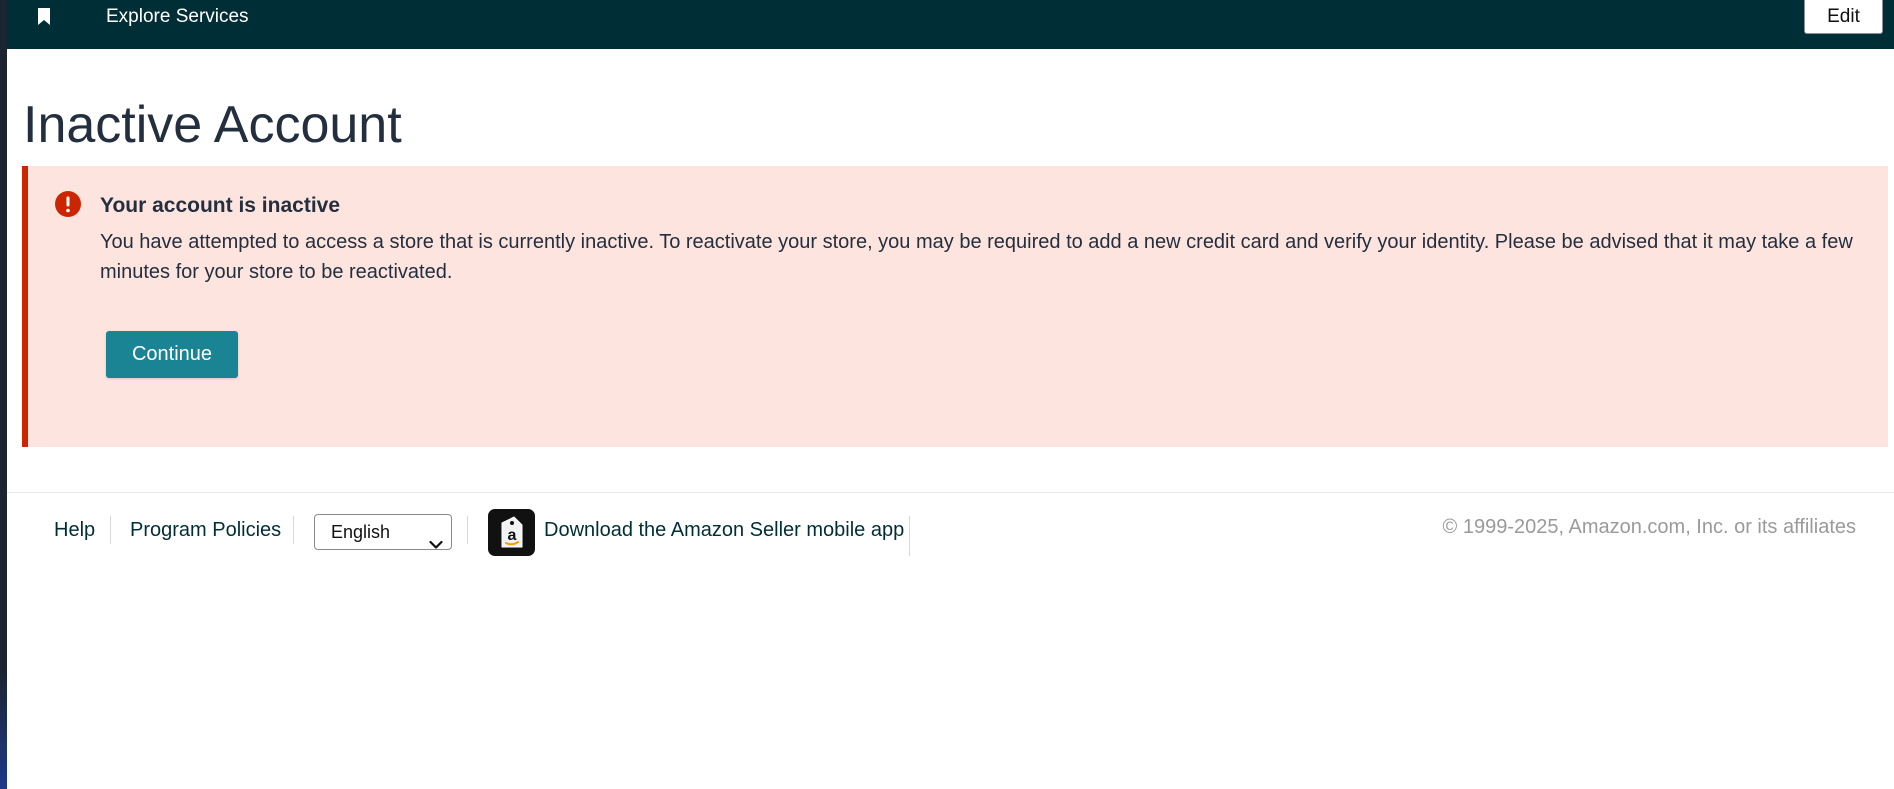 The image size is (1894, 789). I want to click on page-title: Inactive Account, so click(212, 125).